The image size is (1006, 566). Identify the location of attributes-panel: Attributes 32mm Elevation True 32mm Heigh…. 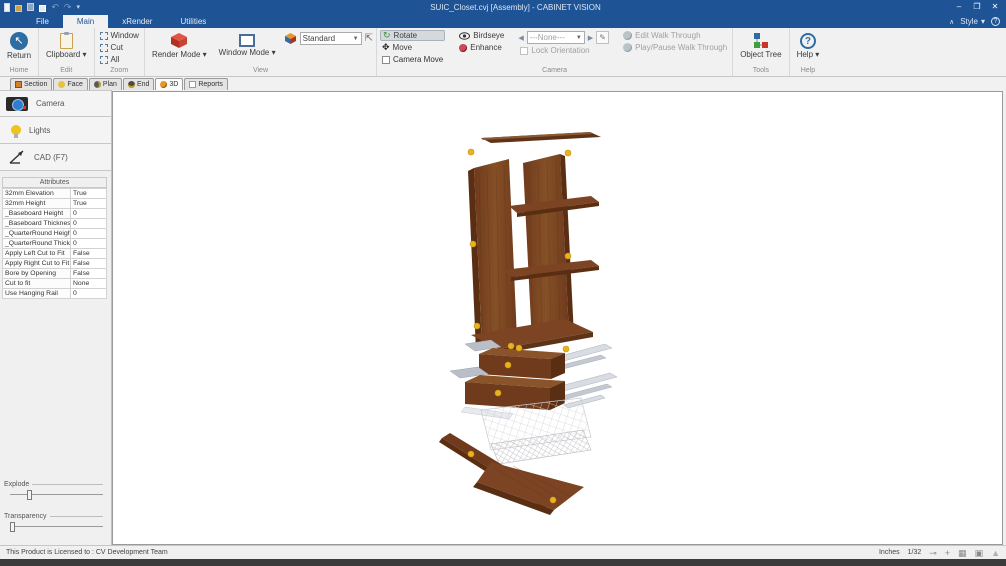
(54, 238).